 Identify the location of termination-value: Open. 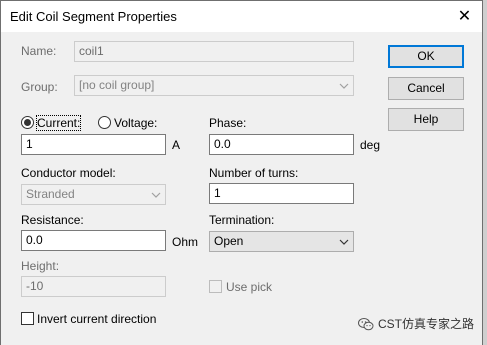
(229, 241).